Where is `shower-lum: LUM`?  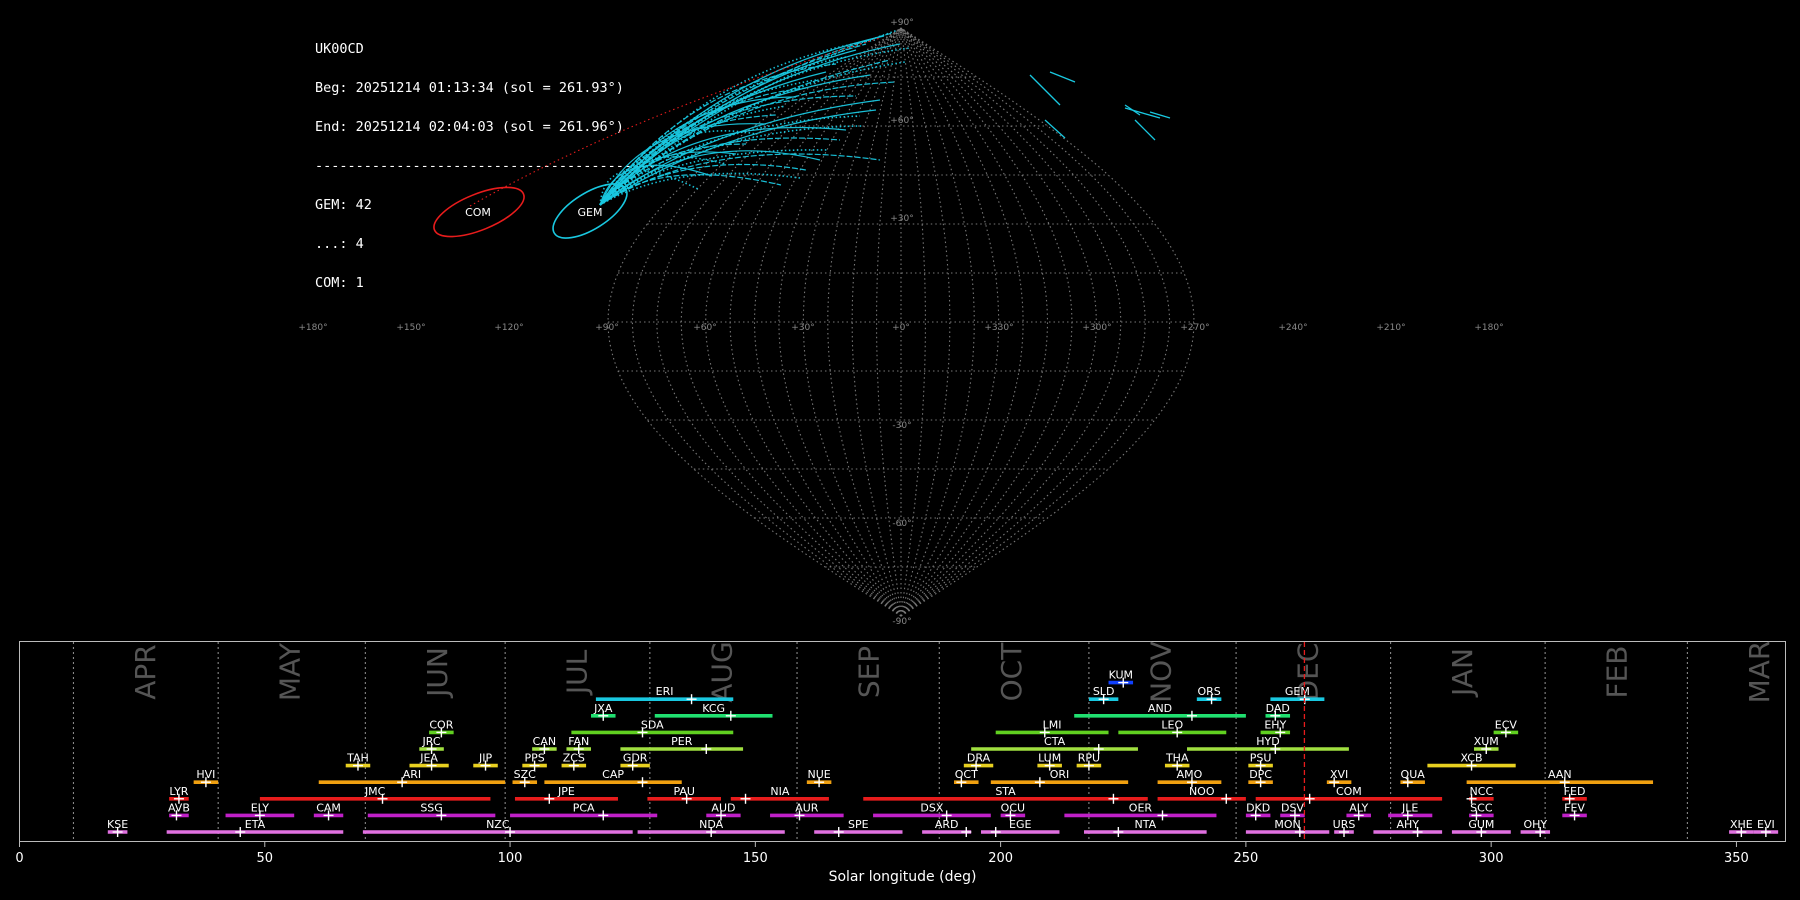
shower-lum: LUM is located at coordinates (1049, 761).